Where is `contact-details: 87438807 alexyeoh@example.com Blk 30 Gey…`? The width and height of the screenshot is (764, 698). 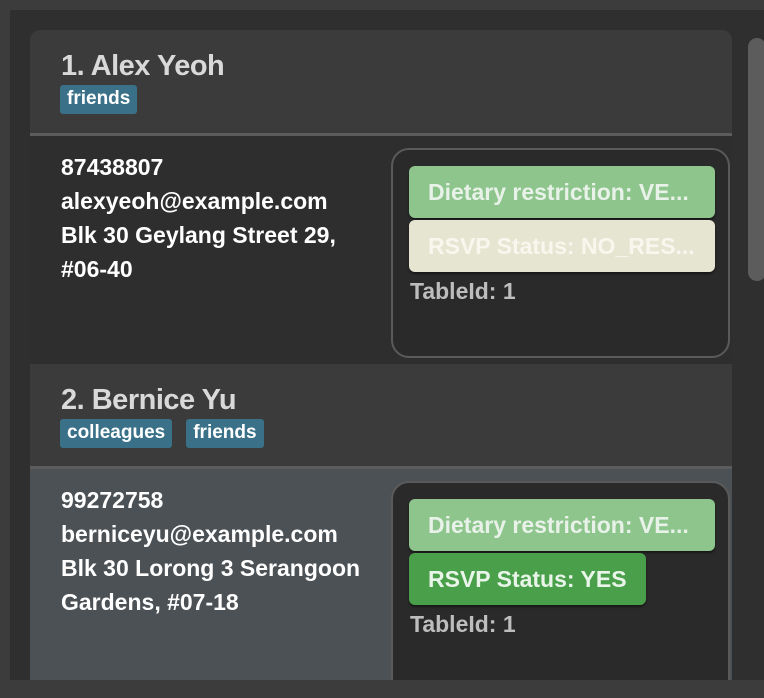
contact-details: 87438807 alexyeoh@example.com Blk 30 Gey… is located at coordinates (221, 218).